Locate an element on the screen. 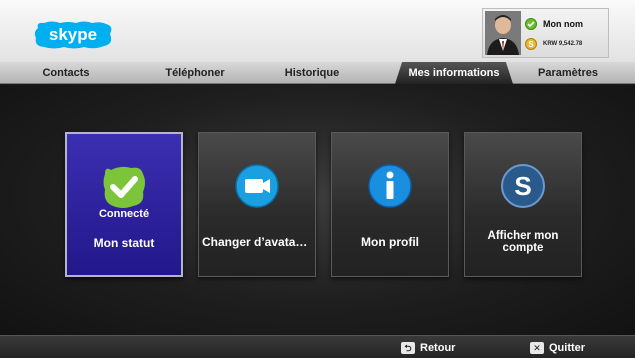 This screenshot has height=358, width=635. tile-label: Mon statut is located at coordinates (124, 243).